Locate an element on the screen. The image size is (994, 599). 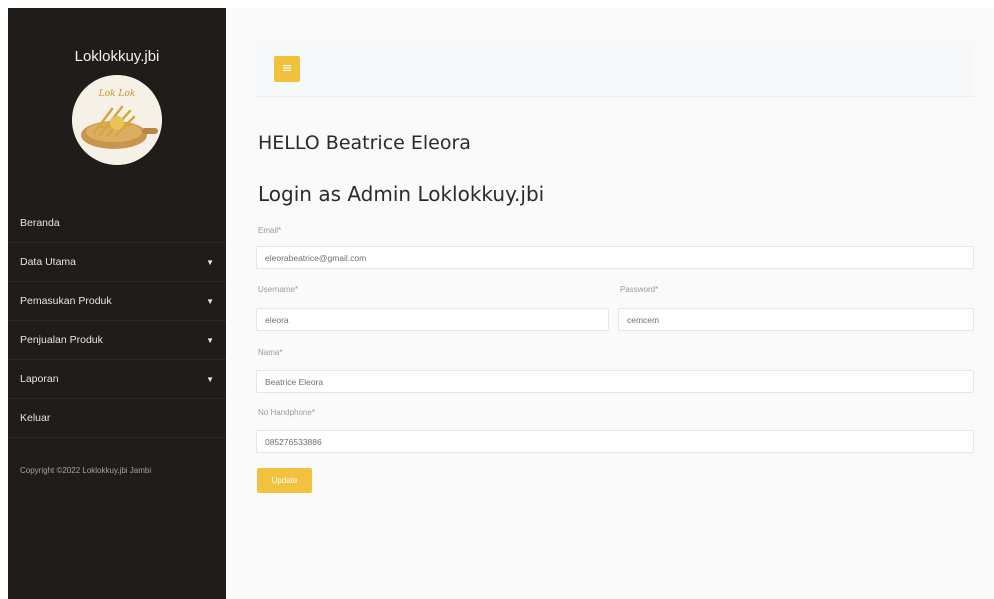
top-bar: ≡ is located at coordinates (615, 69).